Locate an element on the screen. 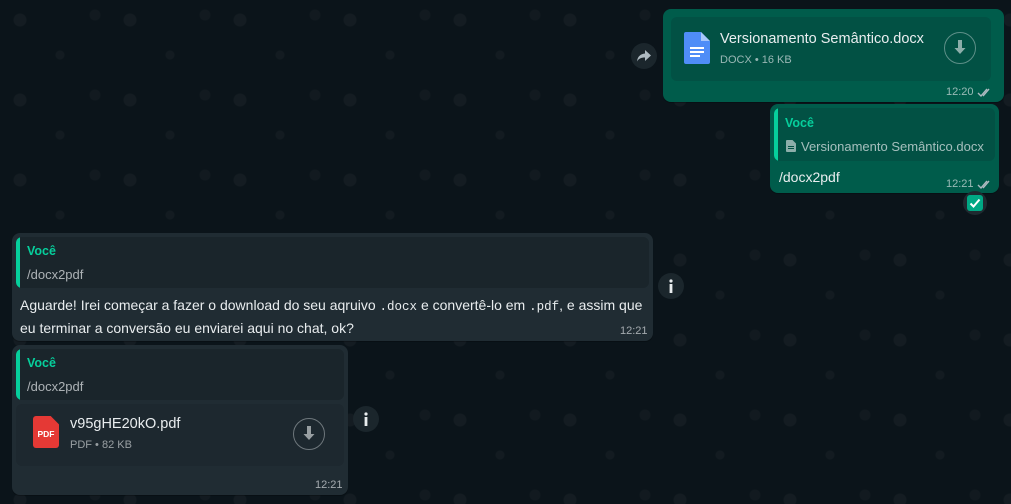 The width and height of the screenshot is (1011, 504). check-badge-icon is located at coordinates (975, 203).